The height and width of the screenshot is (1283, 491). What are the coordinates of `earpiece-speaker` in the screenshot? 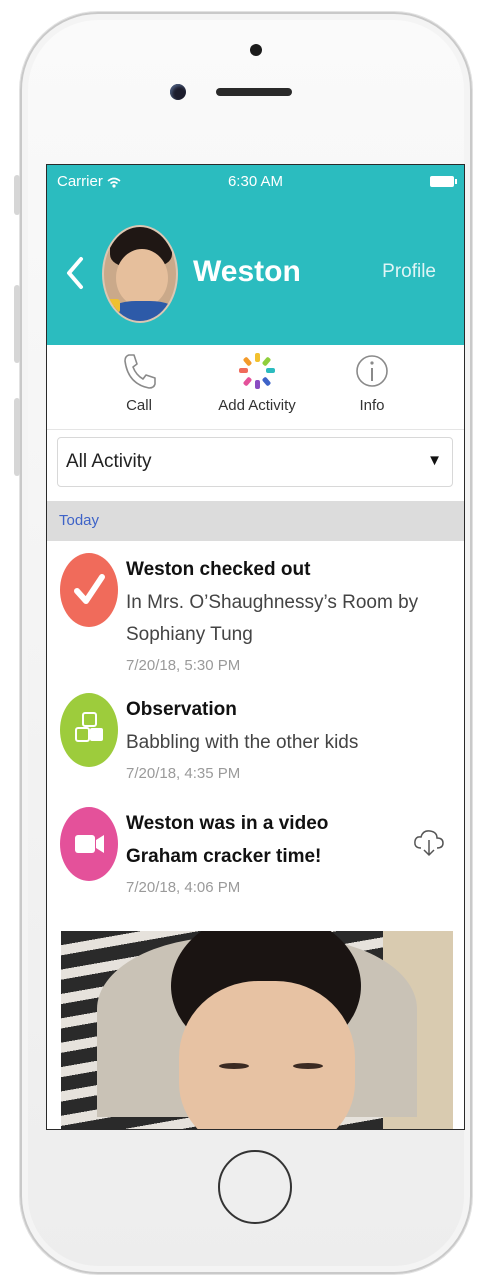 It's located at (254, 92).